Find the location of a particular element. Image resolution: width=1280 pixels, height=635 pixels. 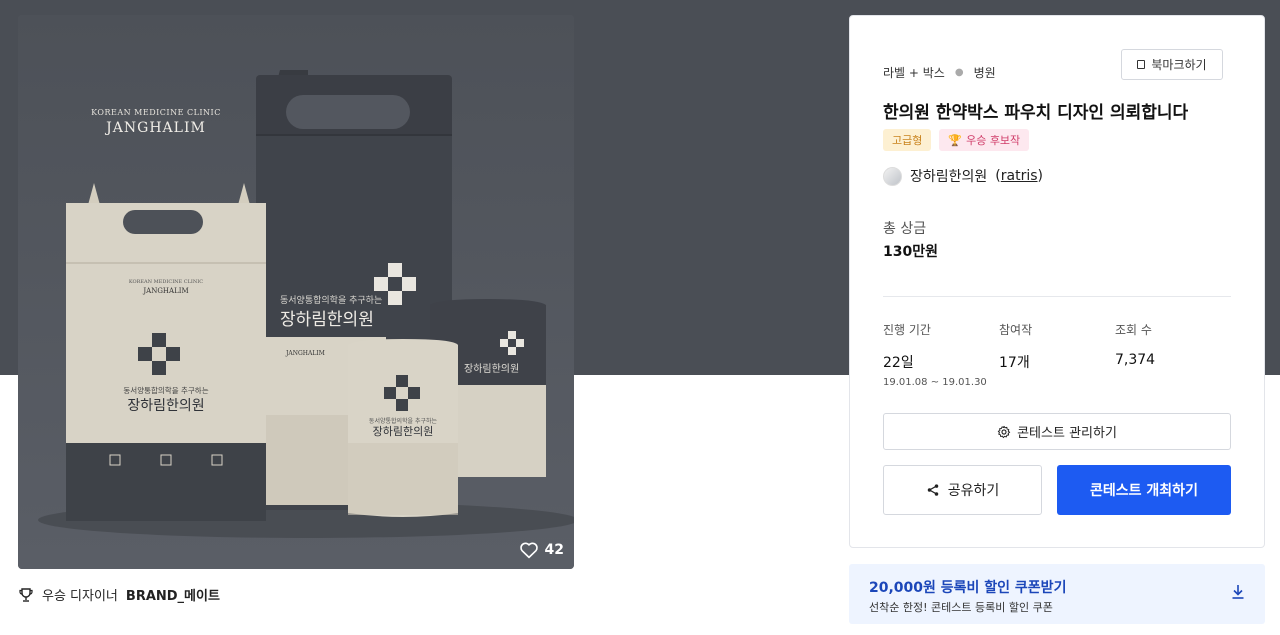

owner-name: 장하림한의원 is located at coordinates (949, 177).